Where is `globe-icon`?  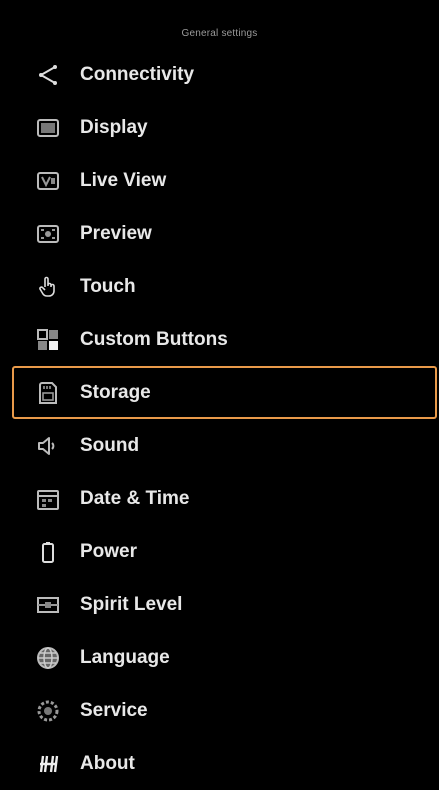
globe-icon is located at coordinates (48, 658).